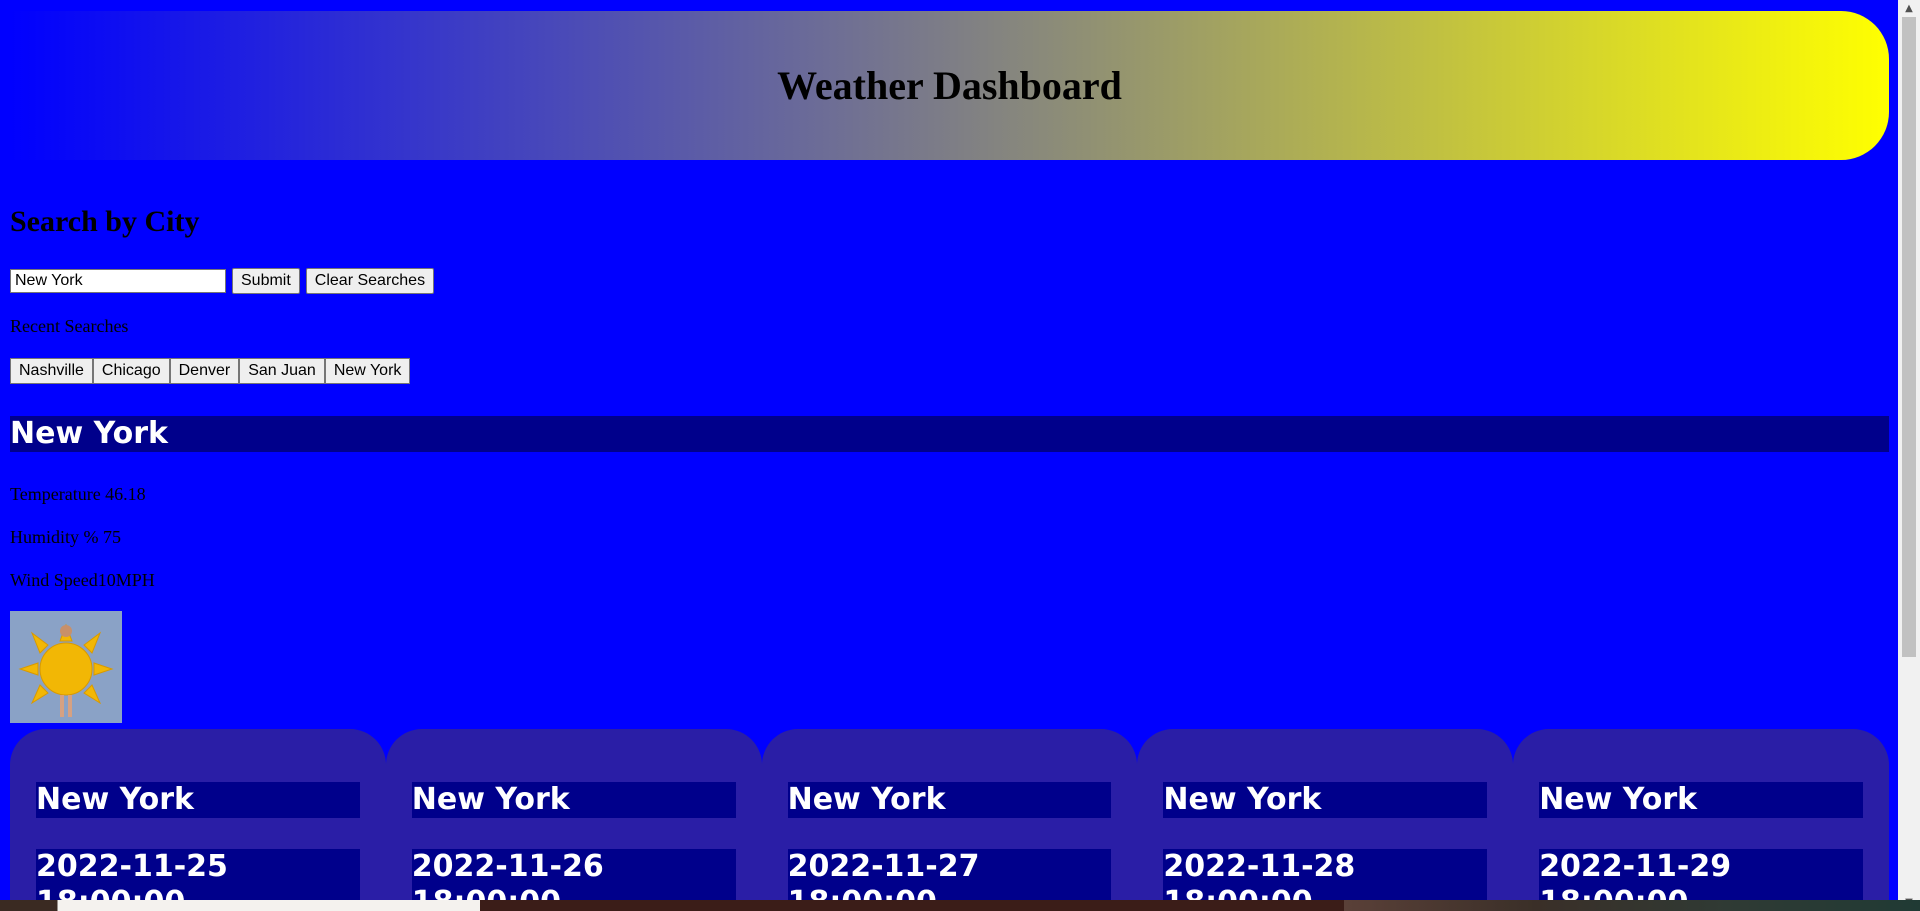 This screenshot has height=911, width=1920. Describe the element at coordinates (1909, 8) in the screenshot. I see `scroll-up-arrow-icon: ▲` at that location.